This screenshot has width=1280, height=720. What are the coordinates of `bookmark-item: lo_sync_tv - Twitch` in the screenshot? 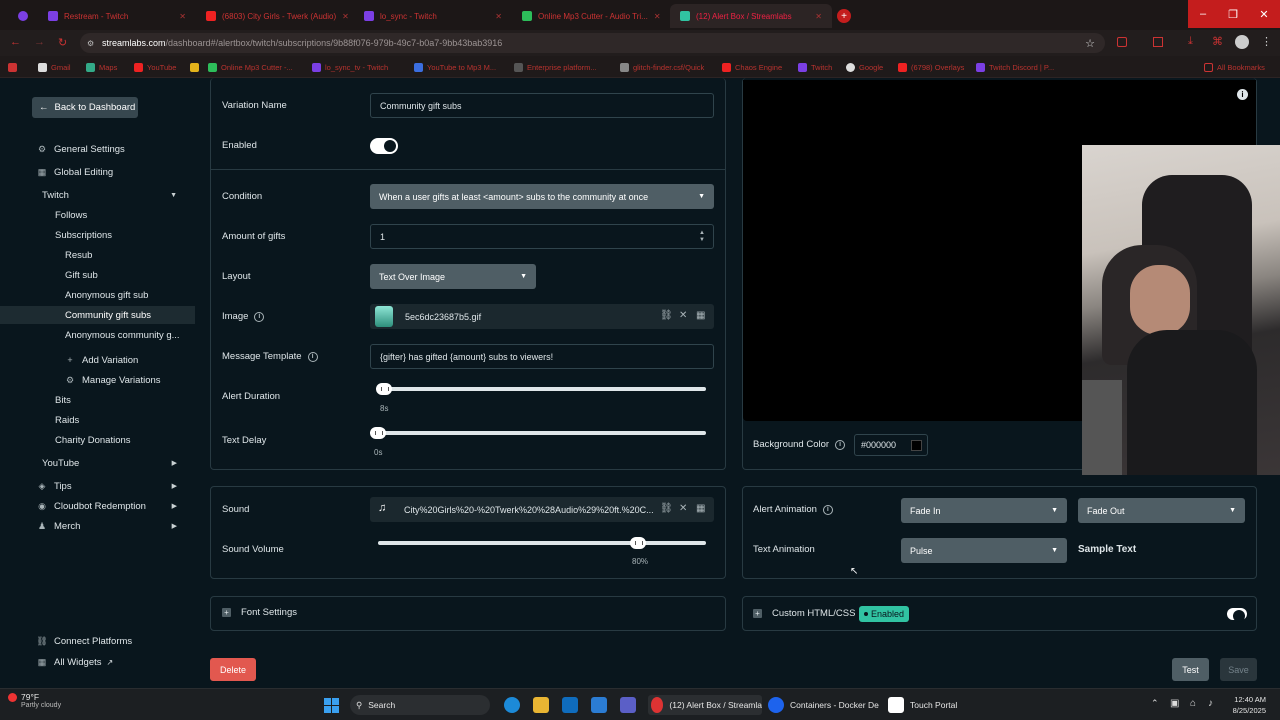 It's located at (350, 67).